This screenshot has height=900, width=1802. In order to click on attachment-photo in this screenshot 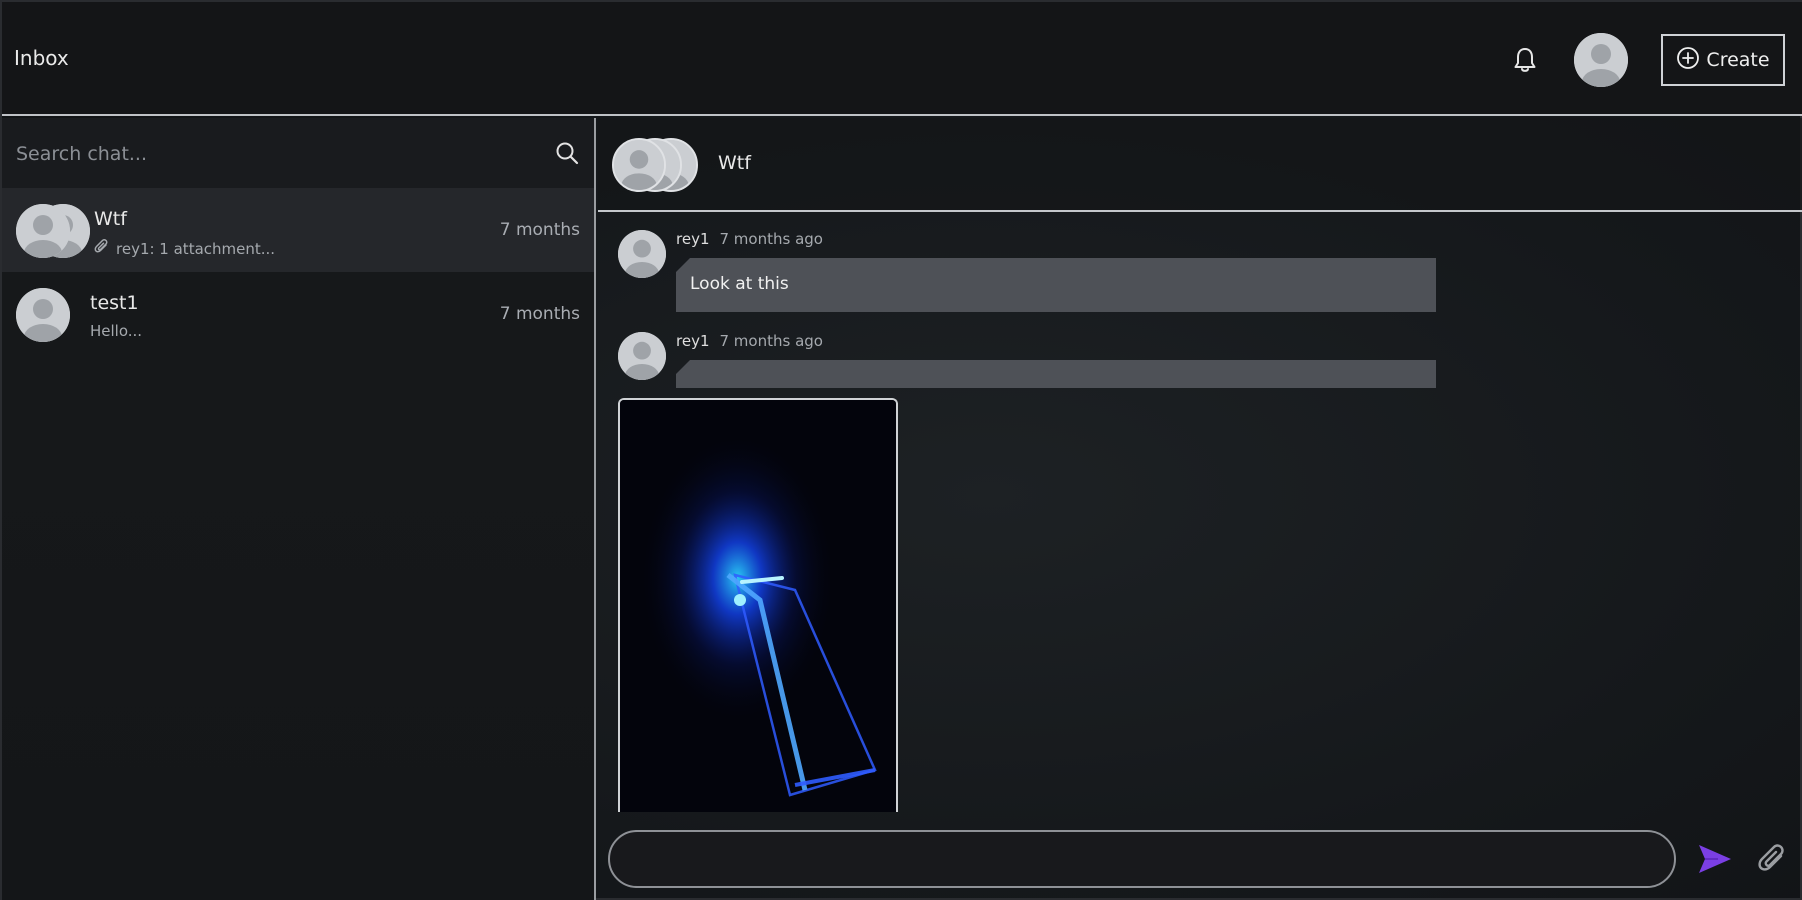, I will do `click(758, 606)`.